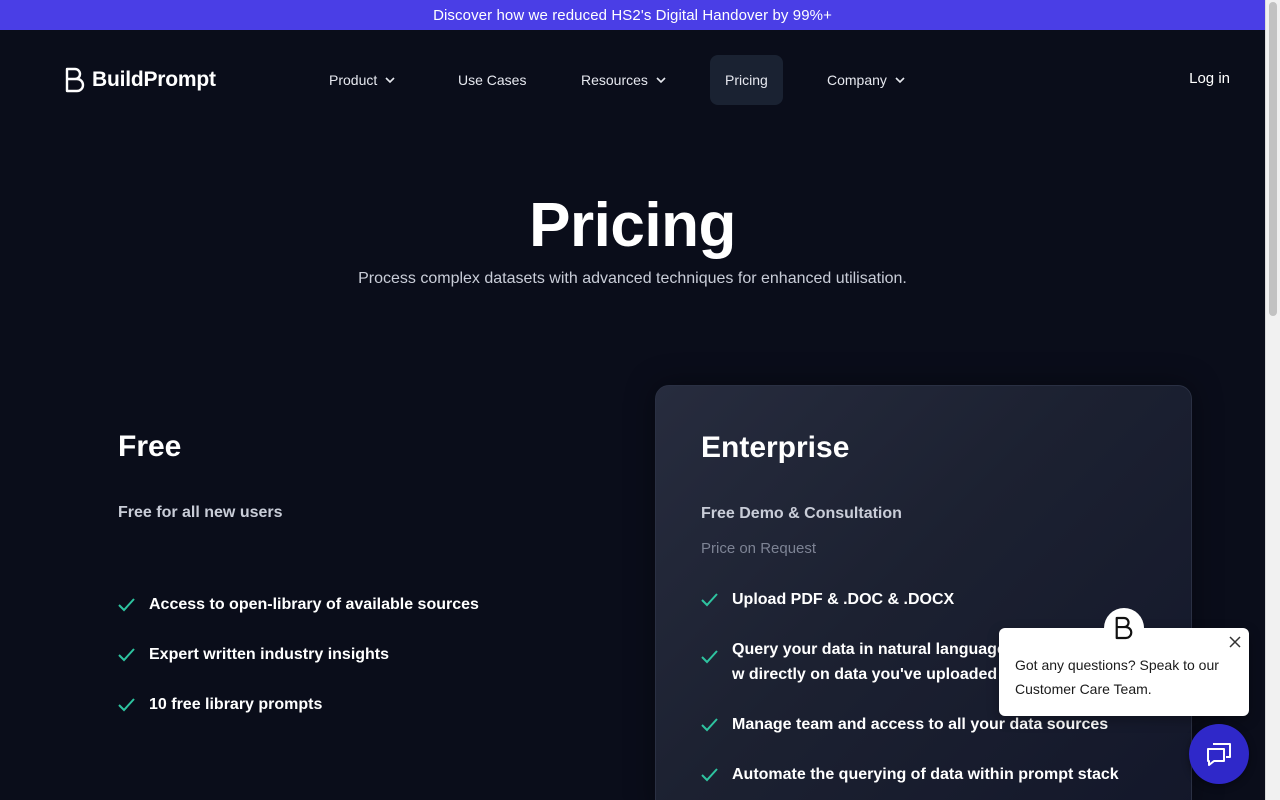 This screenshot has width=1280, height=800. I want to click on nav-item-use-cases: Use Cases, so click(492, 80).